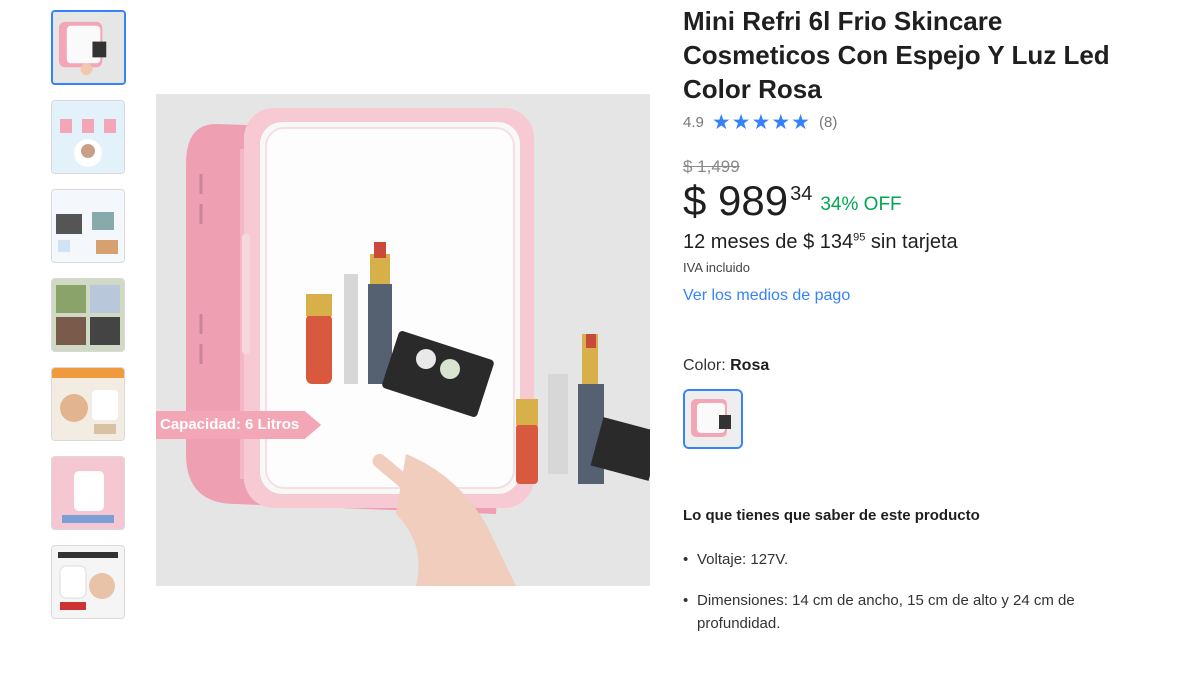 The height and width of the screenshot is (675, 1200). Describe the element at coordinates (707, 365) in the screenshot. I see `color-label-text: Color:` at that location.